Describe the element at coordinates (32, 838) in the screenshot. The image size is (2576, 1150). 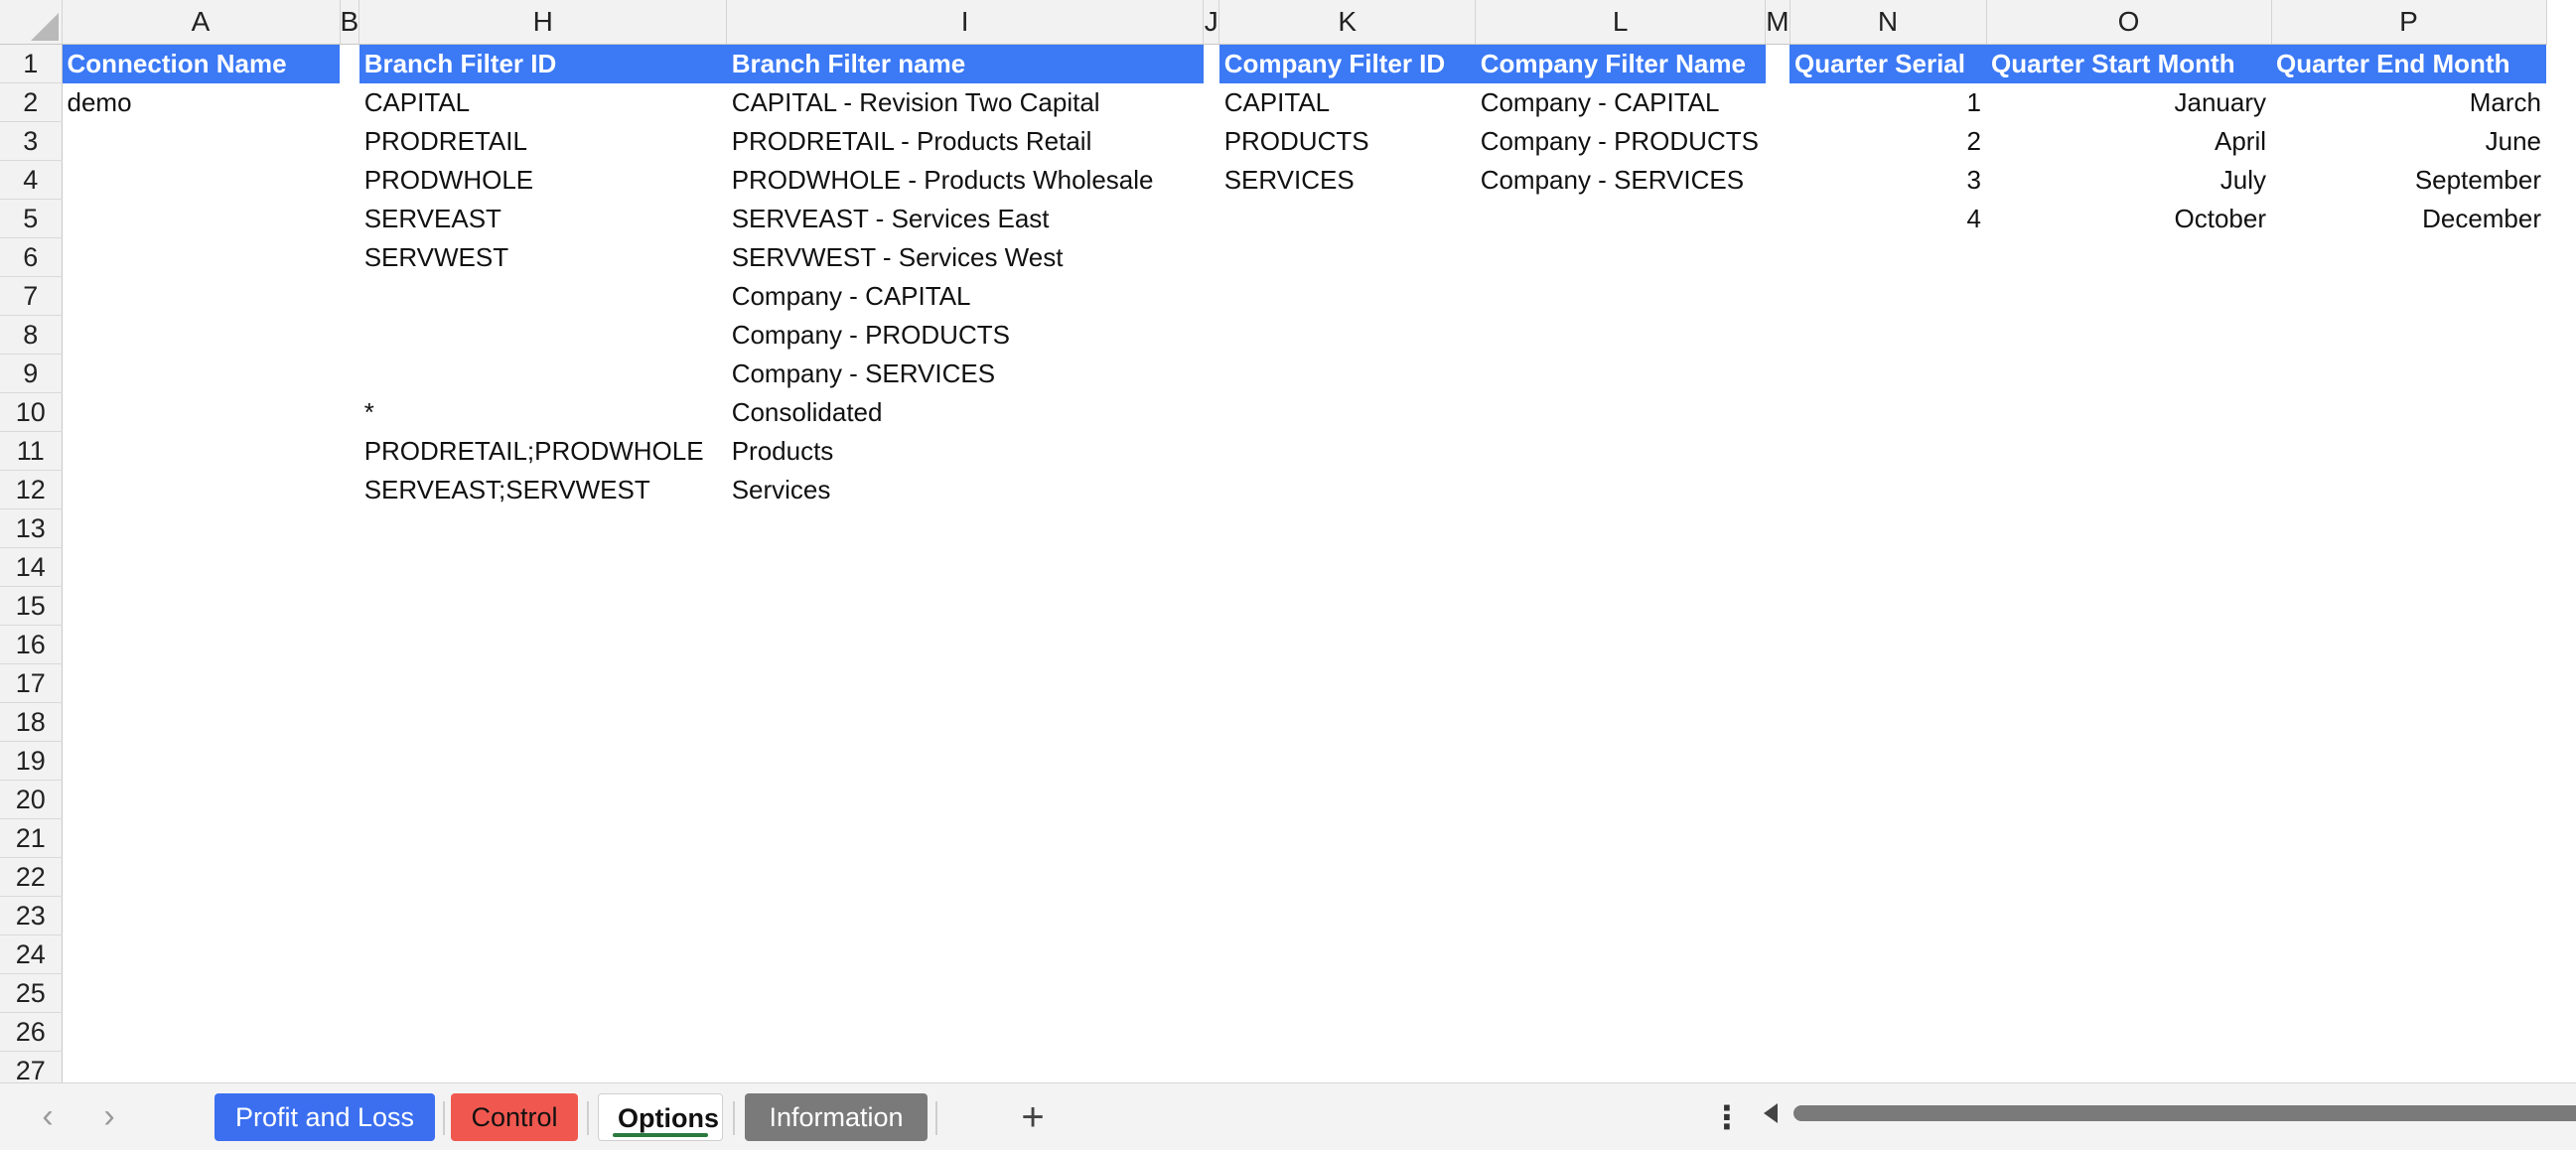
I see `row-header: 21` at that location.